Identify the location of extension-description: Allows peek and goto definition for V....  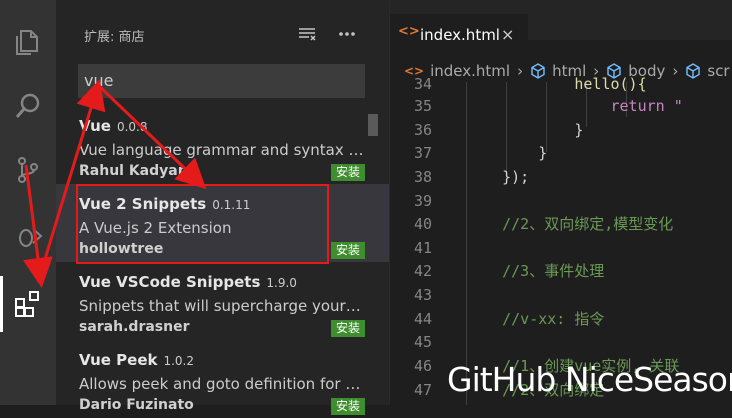
(221, 384).